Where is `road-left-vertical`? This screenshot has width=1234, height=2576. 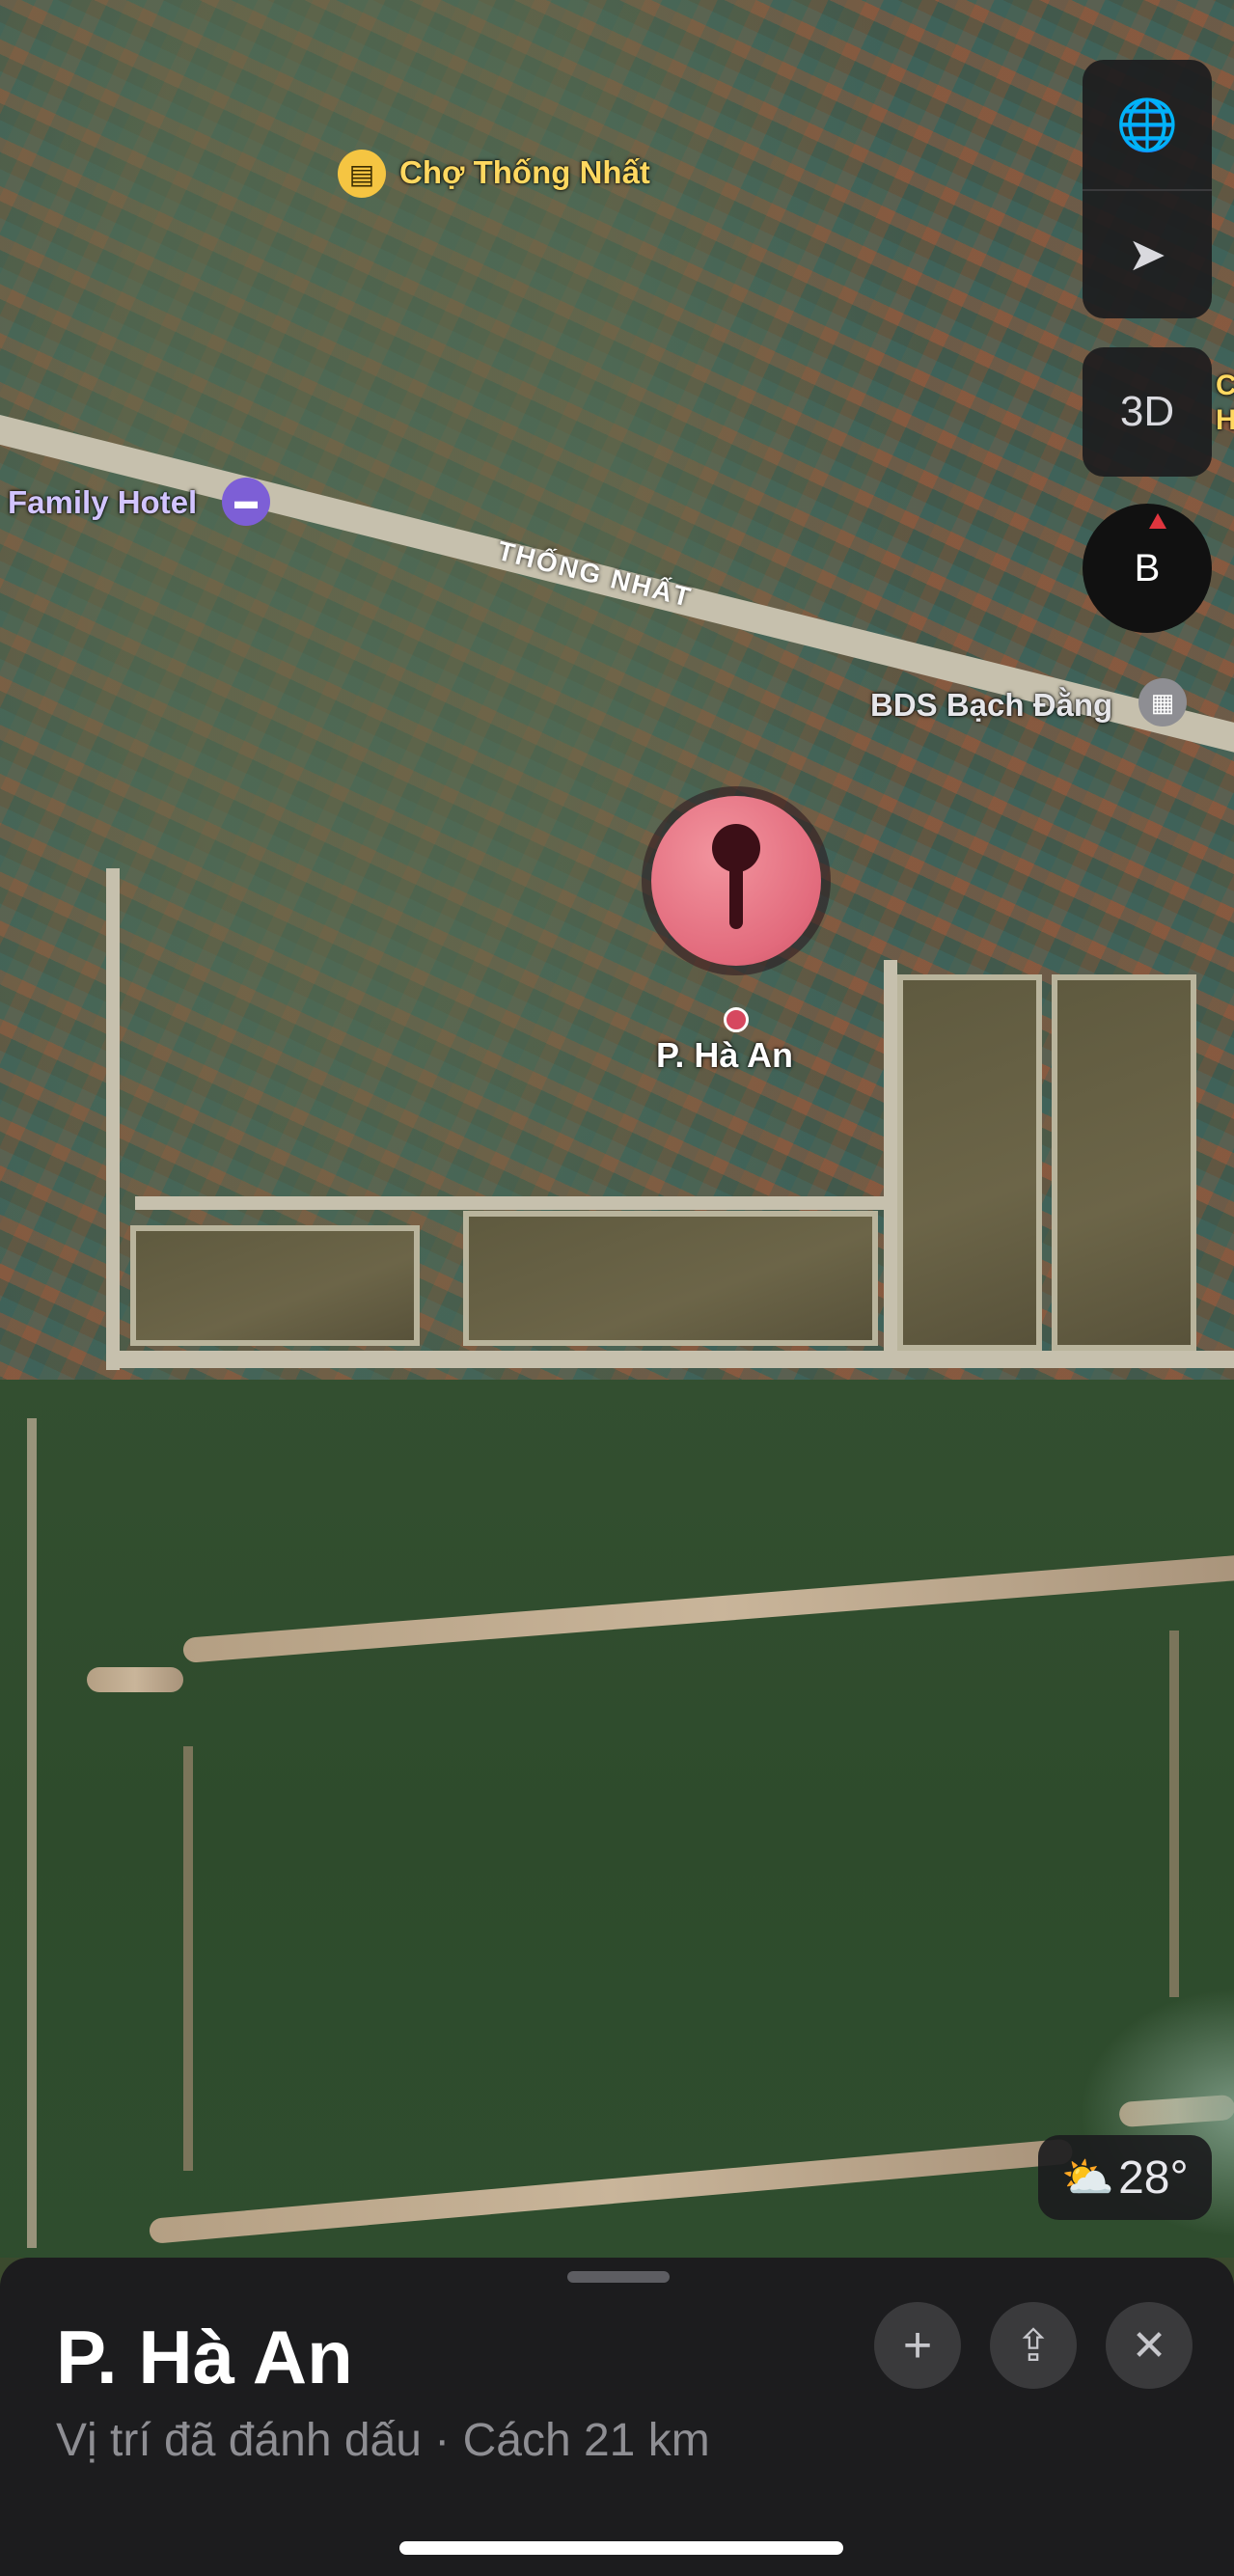
road-left-vertical is located at coordinates (113, 1119).